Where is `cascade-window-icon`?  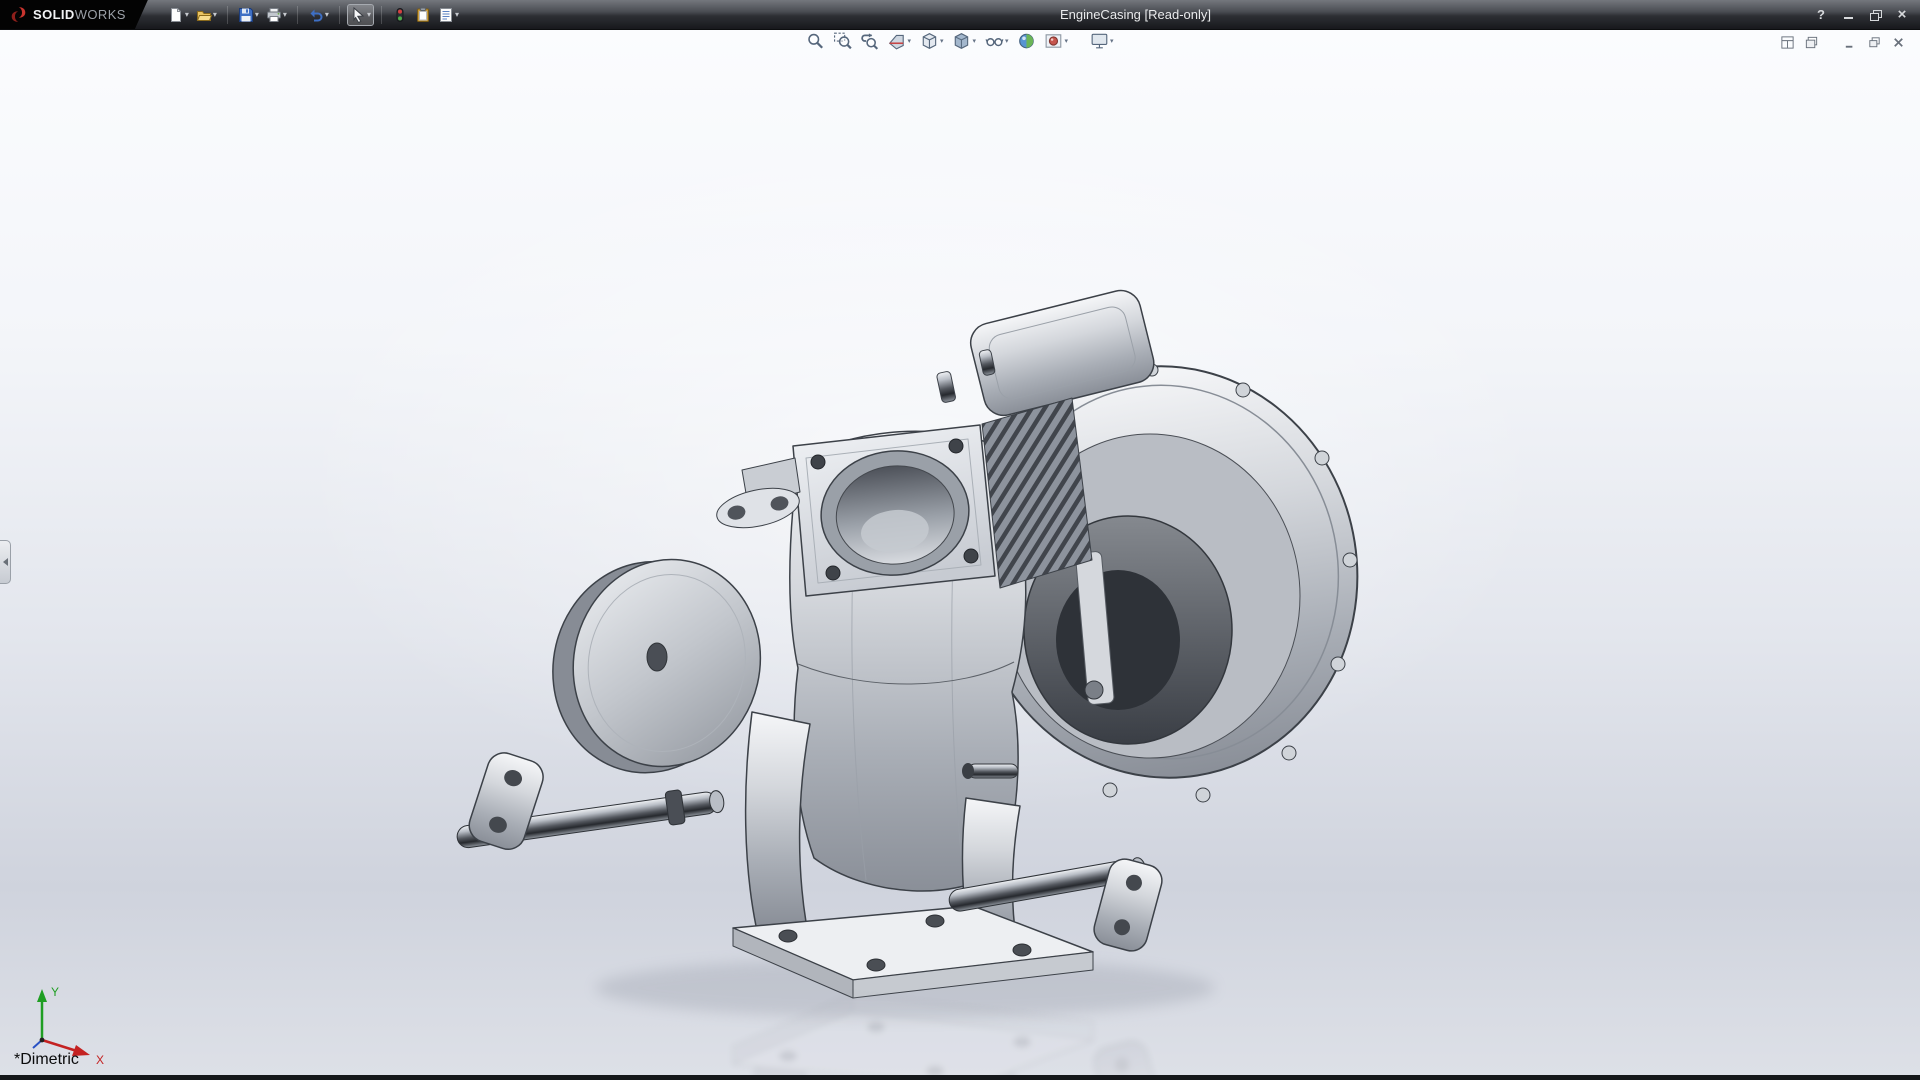
cascade-window-icon is located at coordinates (1811, 42).